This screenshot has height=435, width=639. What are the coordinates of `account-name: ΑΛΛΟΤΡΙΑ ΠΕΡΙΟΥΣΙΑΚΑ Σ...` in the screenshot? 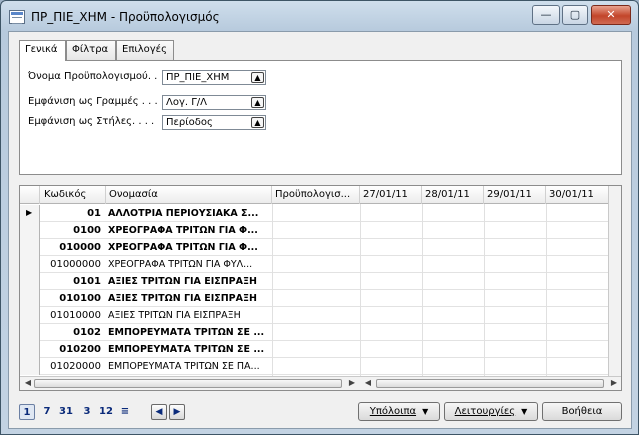 It's located at (188, 213).